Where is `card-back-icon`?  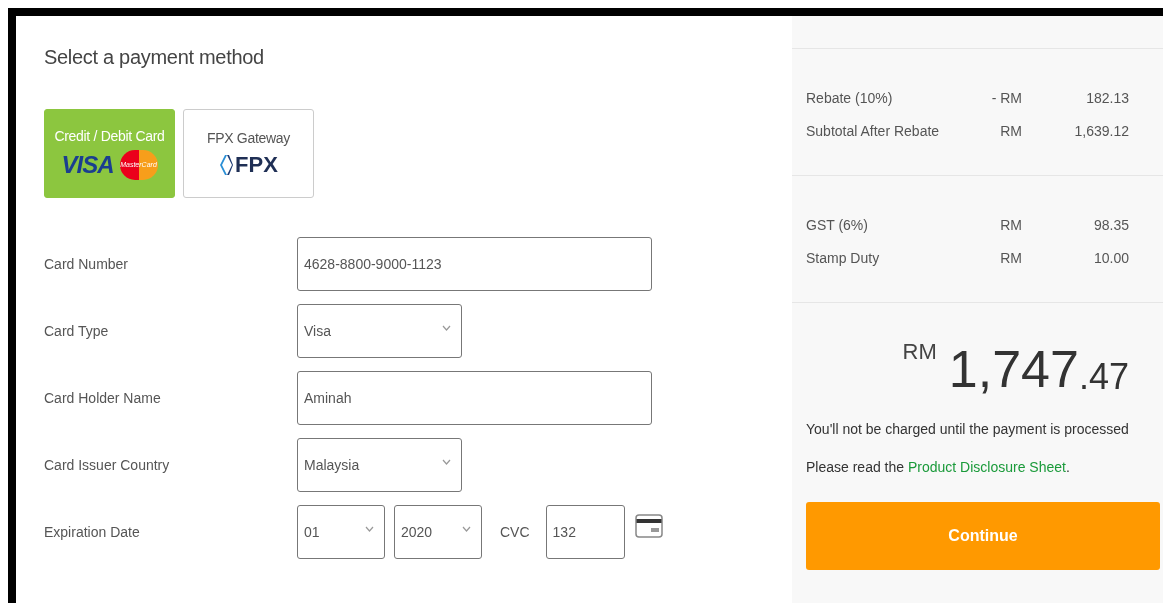
card-back-icon is located at coordinates (648, 526).